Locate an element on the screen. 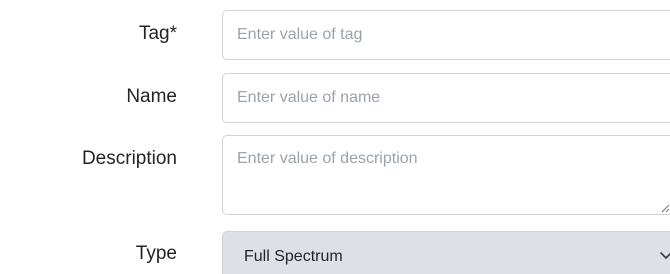 Image resolution: width=670 pixels, height=274 pixels. tag-label: Tag* is located at coordinates (157, 33).